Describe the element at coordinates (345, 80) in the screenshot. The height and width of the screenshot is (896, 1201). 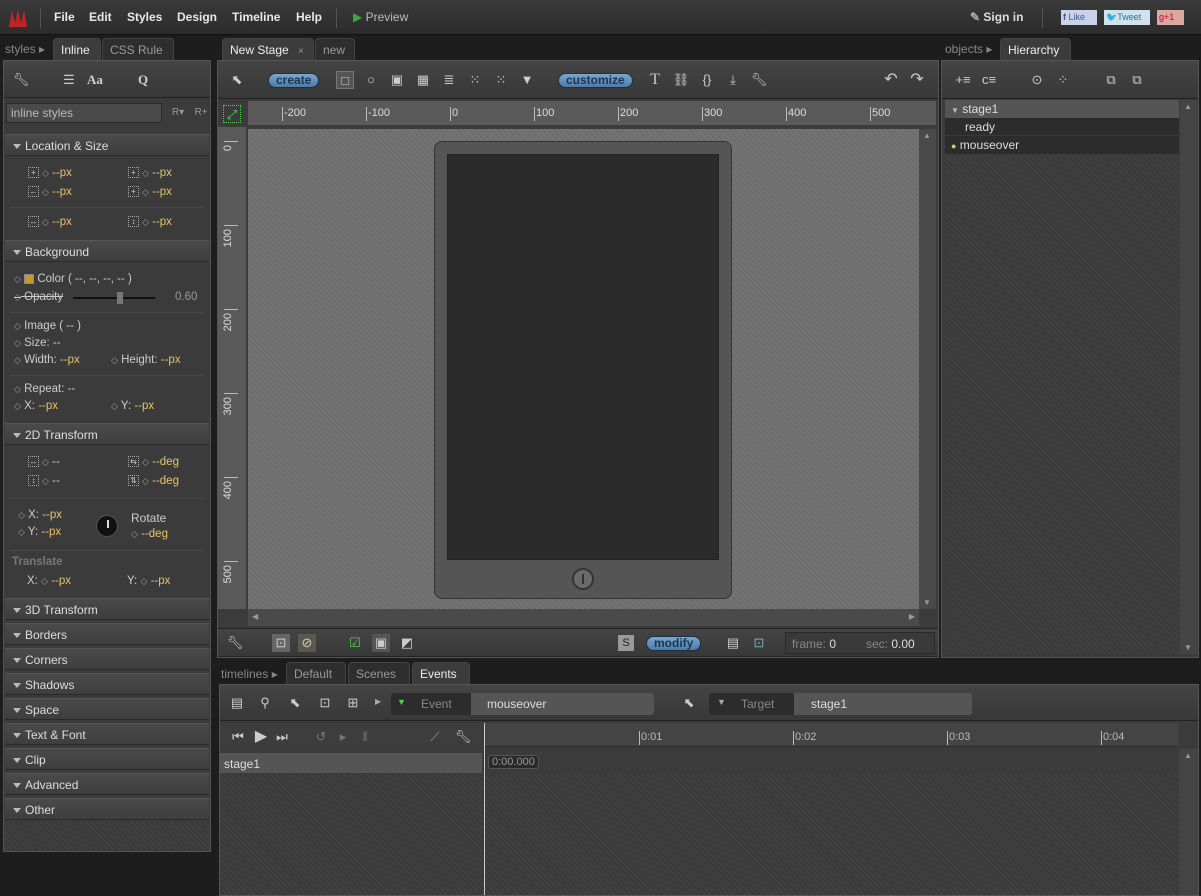
I see `rectangle-tool-icon: □` at that location.